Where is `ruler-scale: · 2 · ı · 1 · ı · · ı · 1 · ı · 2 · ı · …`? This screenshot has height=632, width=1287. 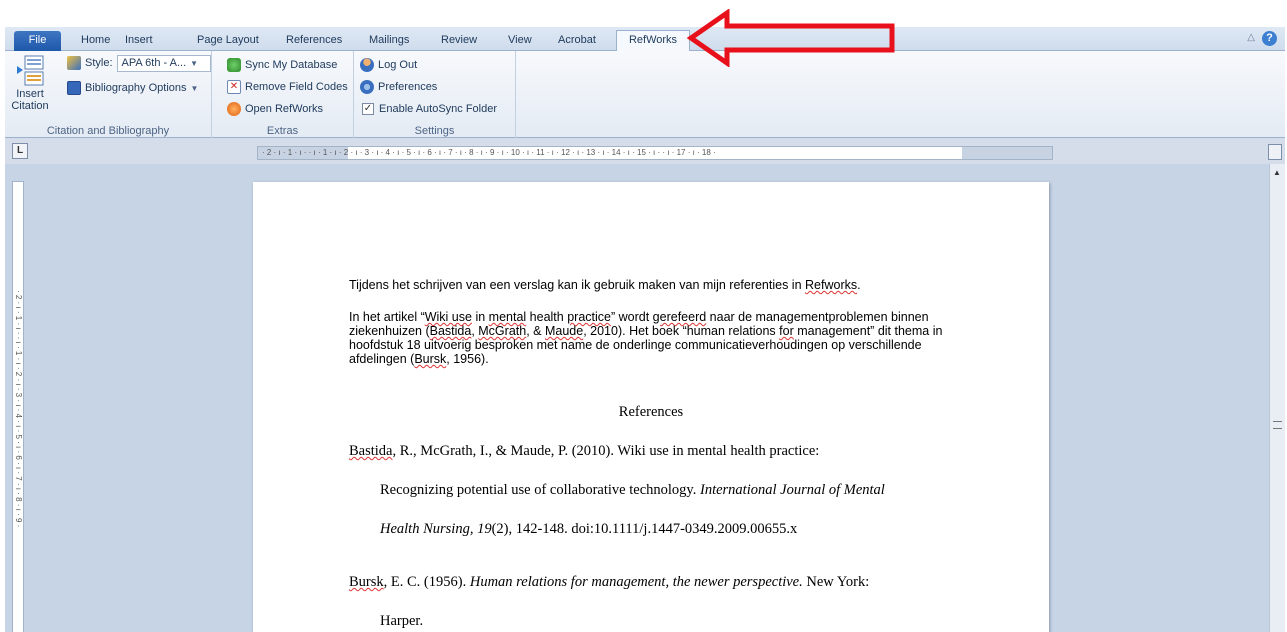 ruler-scale: · 2 · ı · 1 · ı · · ı · 1 · ı · 2 · ı · … is located at coordinates (489, 152).